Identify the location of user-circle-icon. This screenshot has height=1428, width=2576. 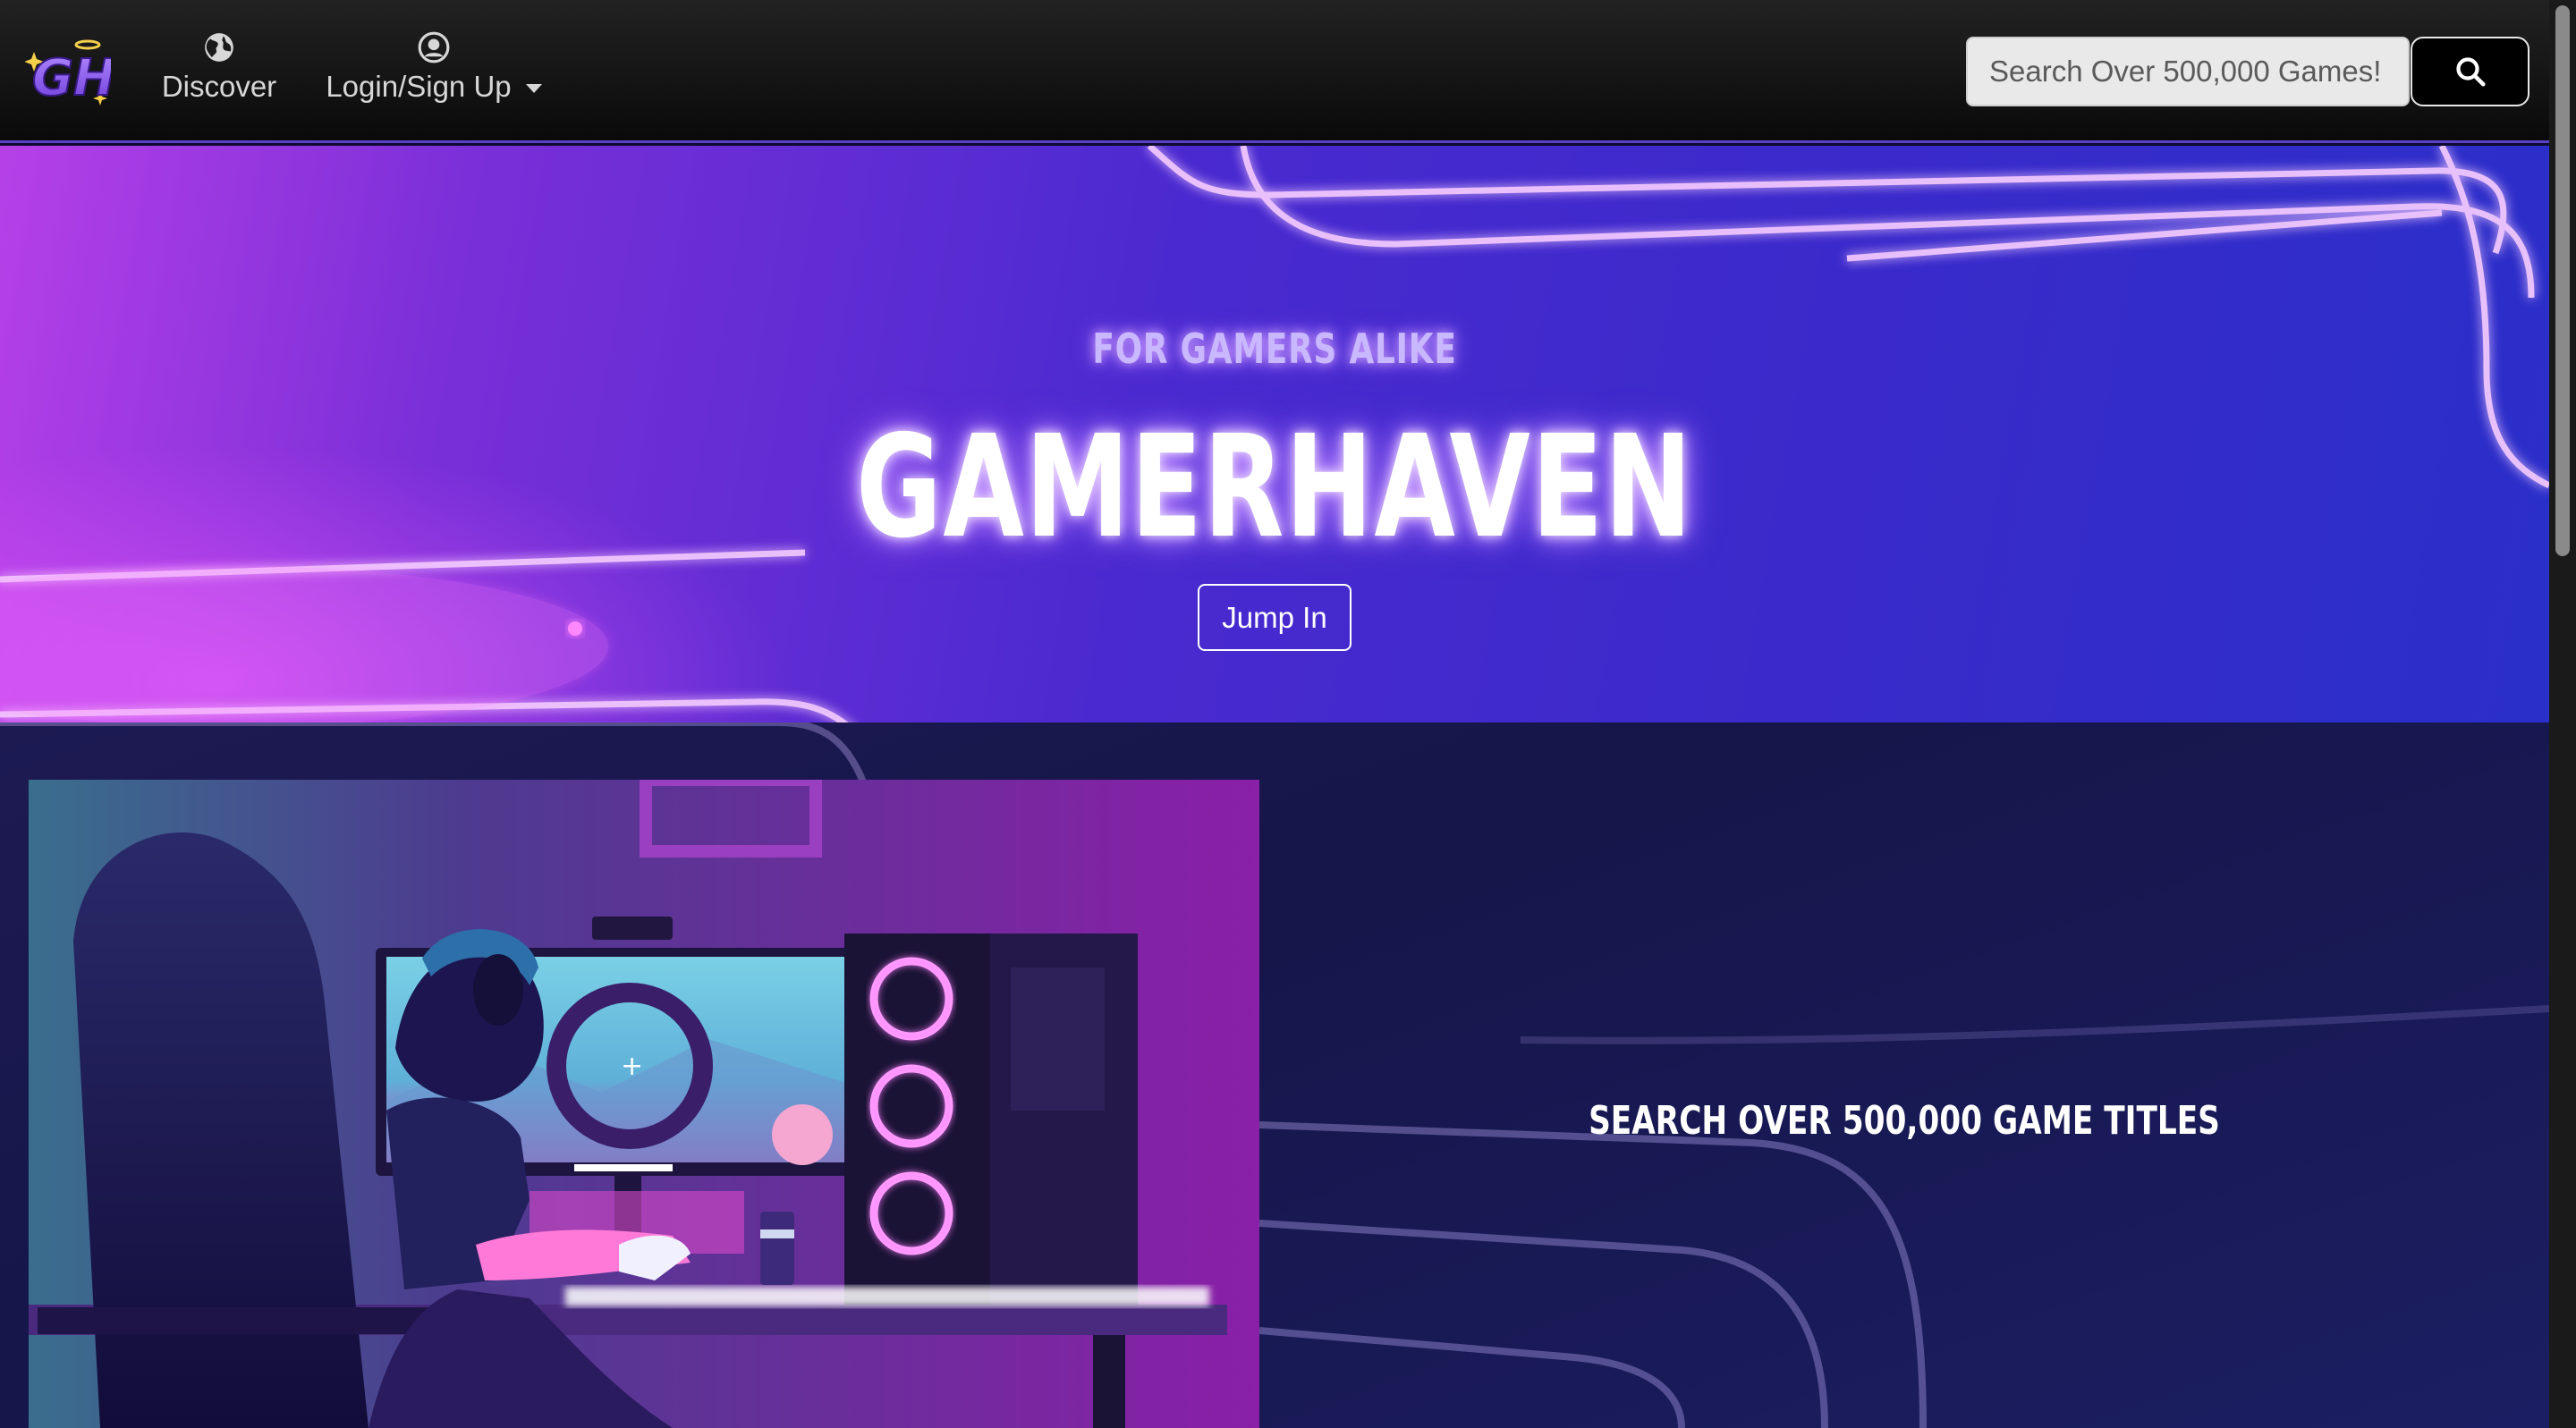
(434, 47).